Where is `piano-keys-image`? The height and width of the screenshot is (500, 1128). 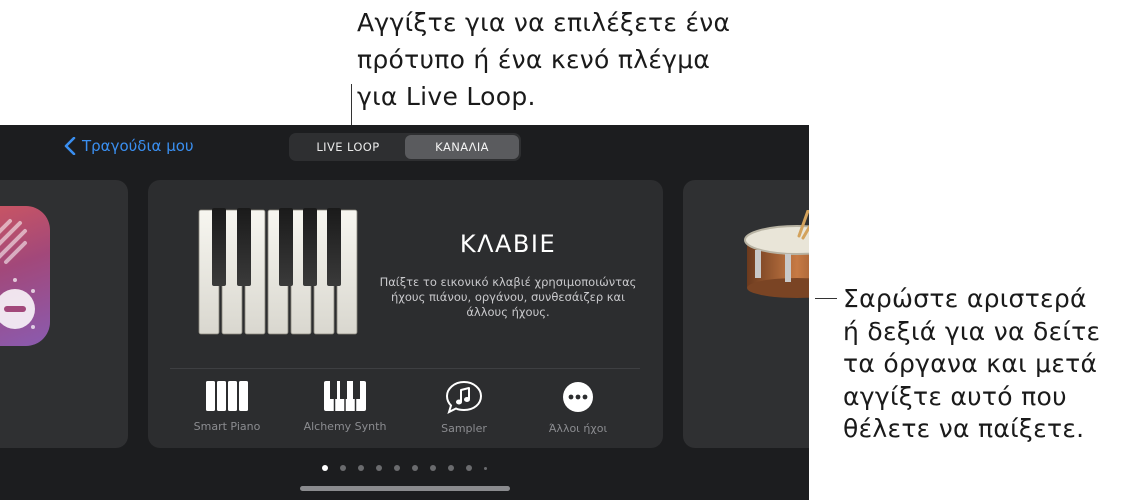 piano-keys-image is located at coordinates (278, 271).